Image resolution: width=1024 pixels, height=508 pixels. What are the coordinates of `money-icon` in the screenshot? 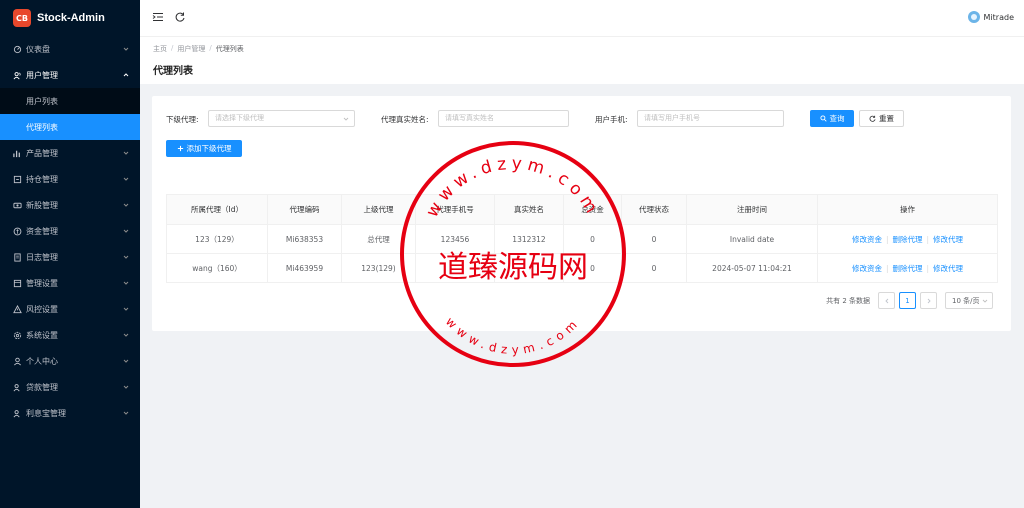 It's located at (17, 231).